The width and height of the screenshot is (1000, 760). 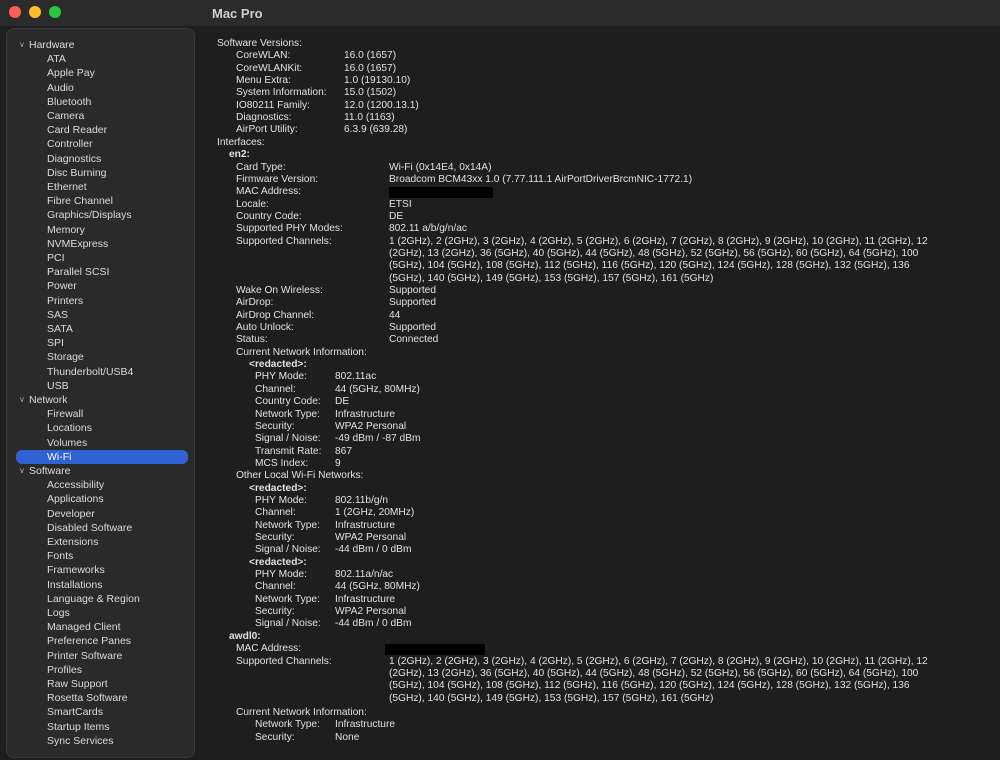 What do you see at coordinates (80, 201) in the screenshot?
I see `sidebar-item-fibre-channel: Fibre Channel` at bounding box center [80, 201].